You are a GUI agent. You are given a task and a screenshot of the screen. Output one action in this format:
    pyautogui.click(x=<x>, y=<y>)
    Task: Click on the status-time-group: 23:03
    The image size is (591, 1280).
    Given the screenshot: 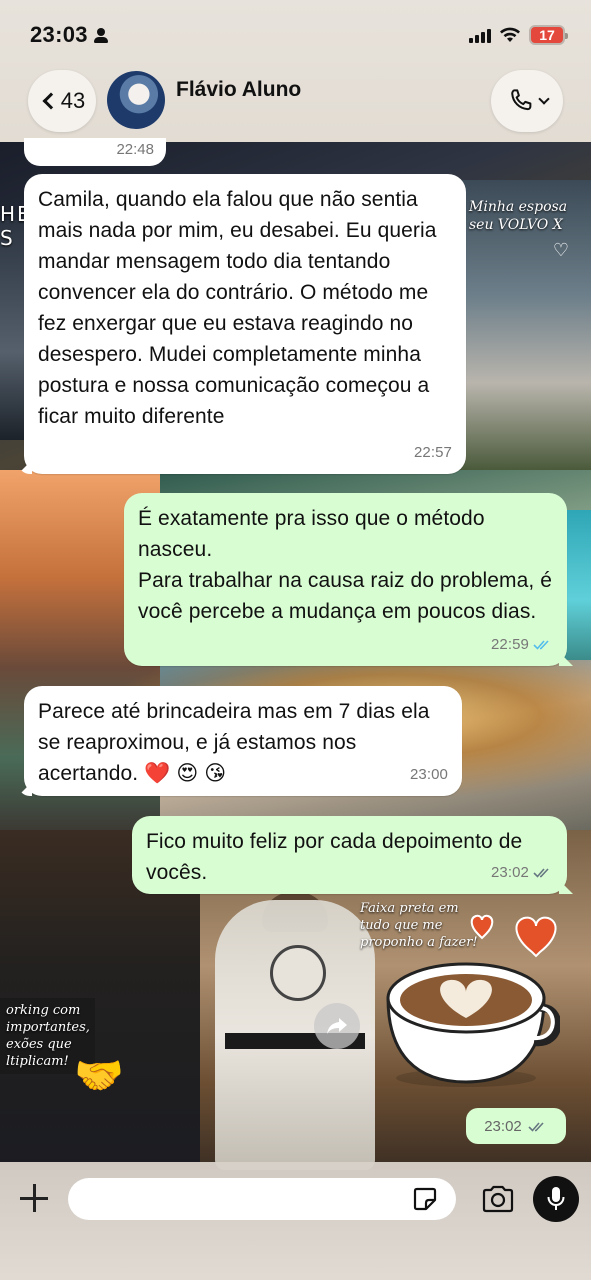 What is the action you would take?
    pyautogui.click(x=69, y=35)
    